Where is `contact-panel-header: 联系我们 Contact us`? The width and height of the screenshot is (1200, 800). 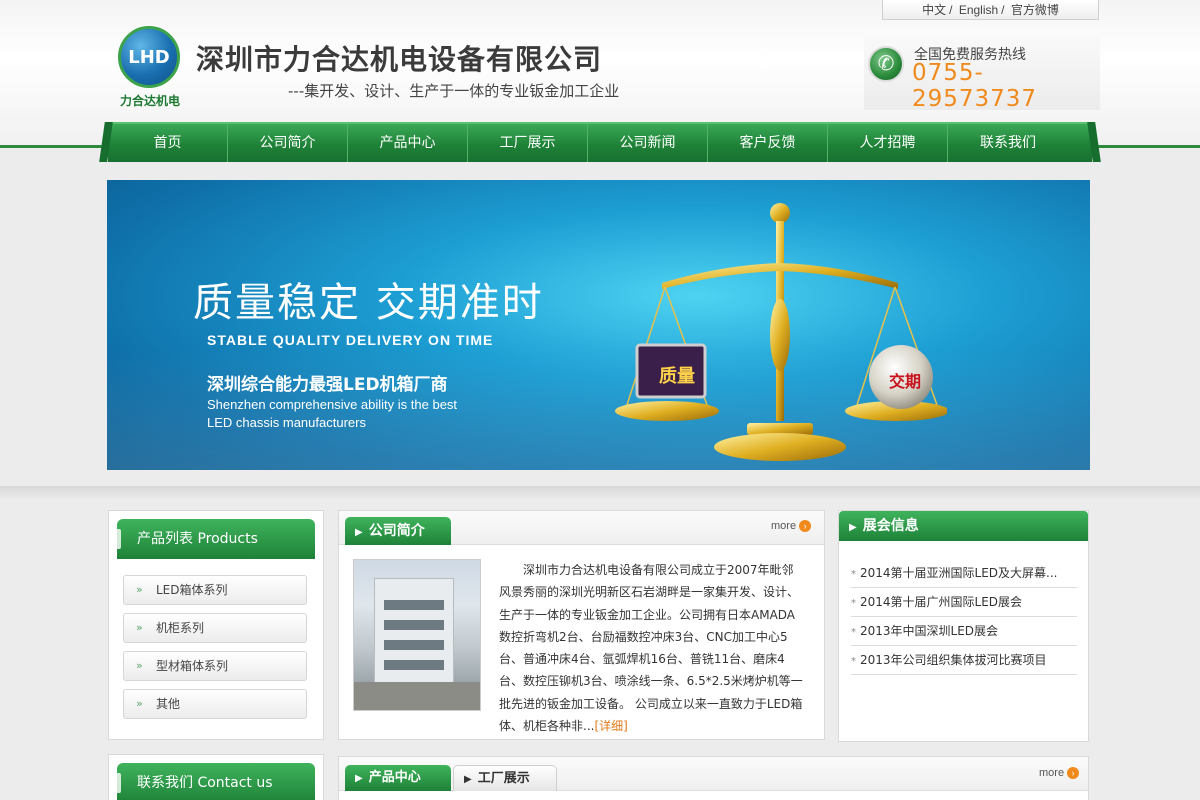
contact-panel-header: 联系我们 Contact us is located at coordinates (216, 781).